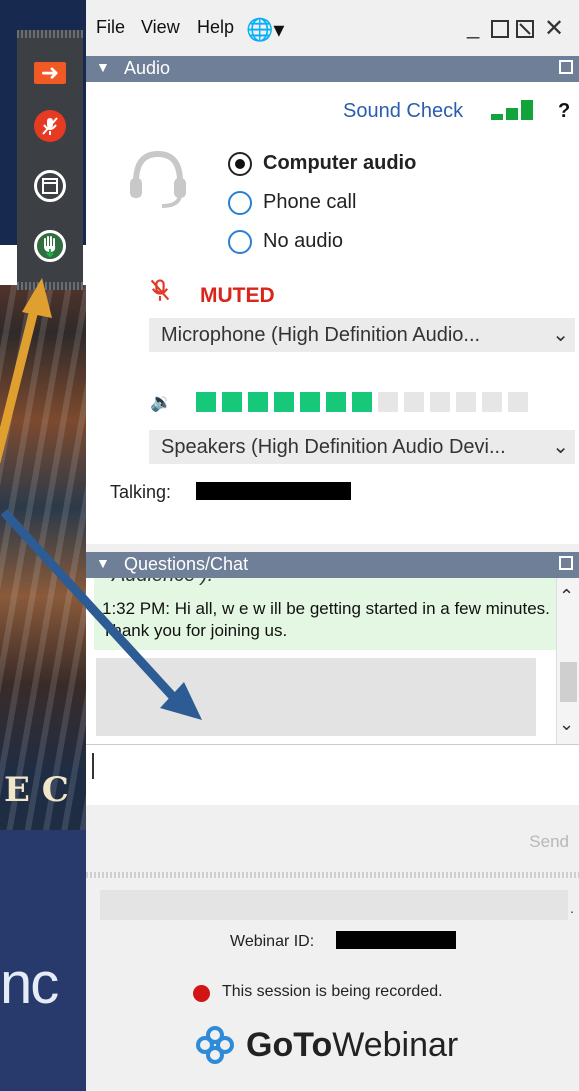  What do you see at coordinates (215, 1045) in the screenshot?
I see `gotowebinar-flower-icon` at bounding box center [215, 1045].